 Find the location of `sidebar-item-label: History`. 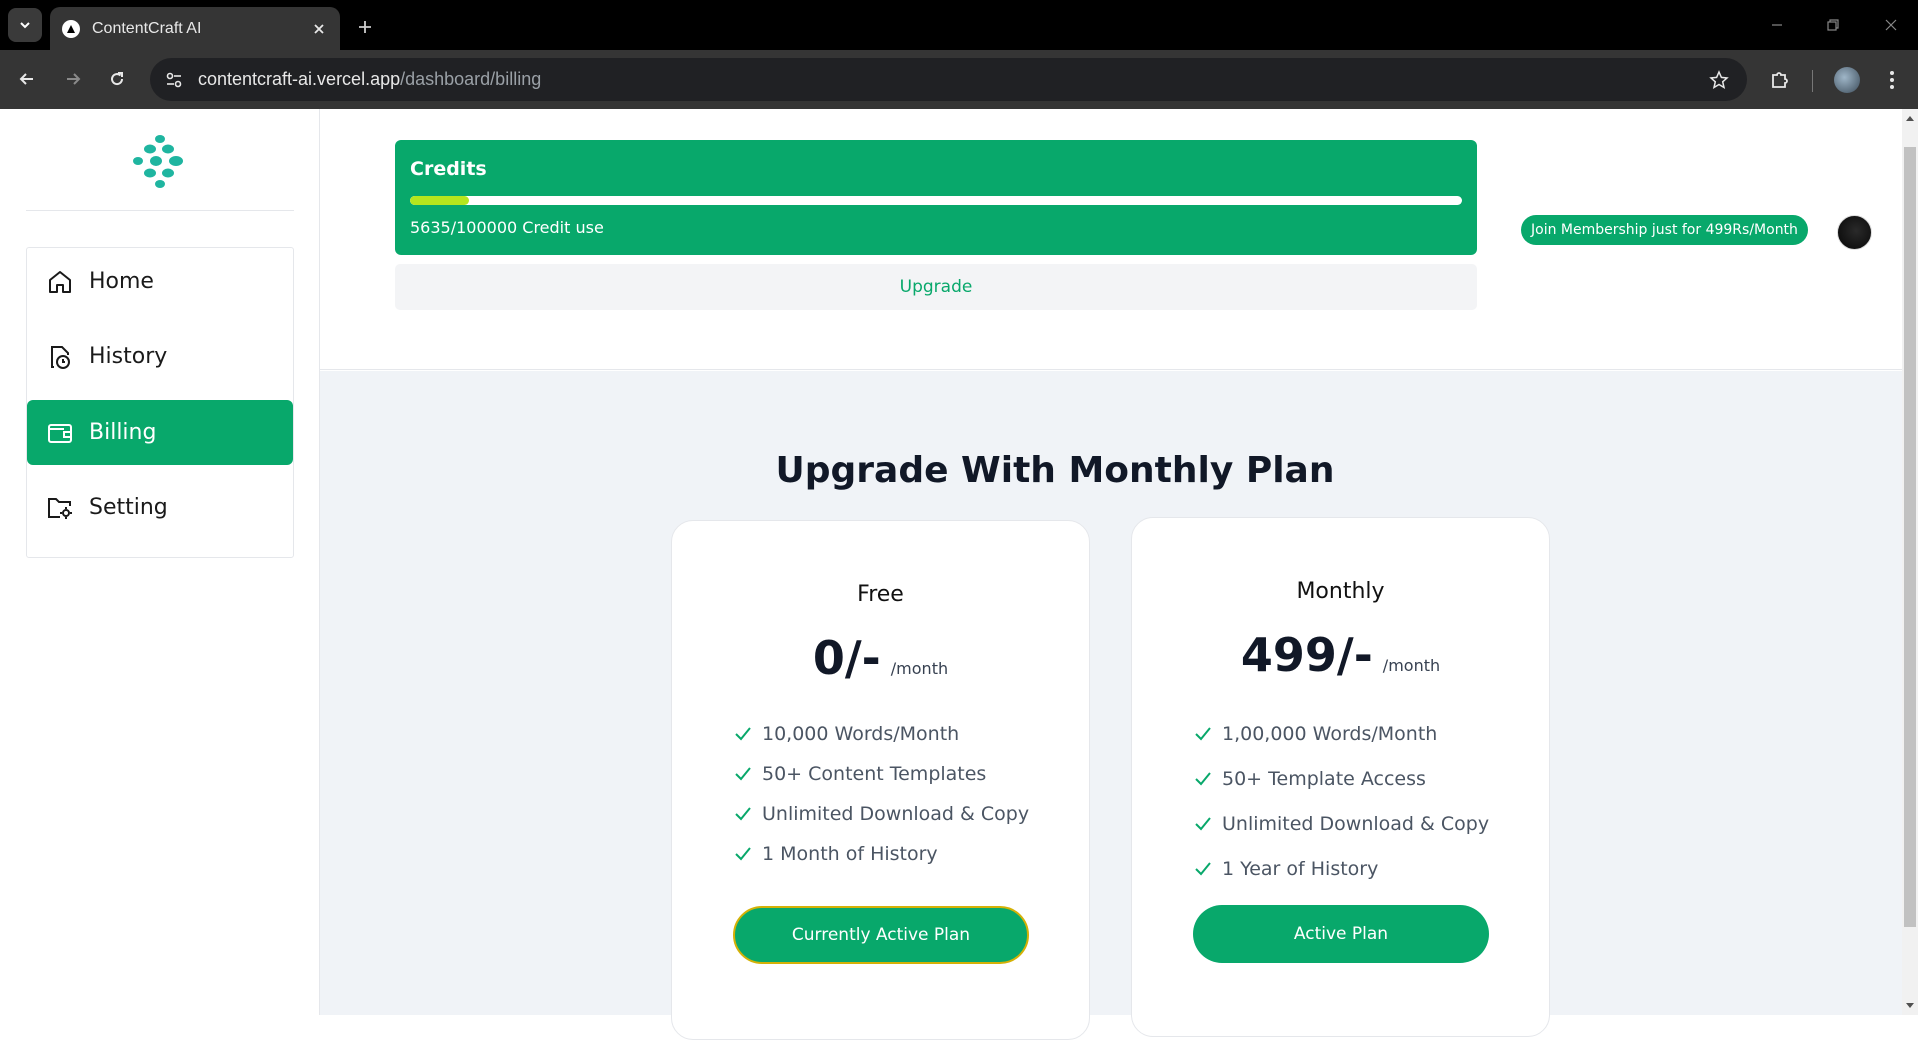

sidebar-item-label: History is located at coordinates (128, 356).